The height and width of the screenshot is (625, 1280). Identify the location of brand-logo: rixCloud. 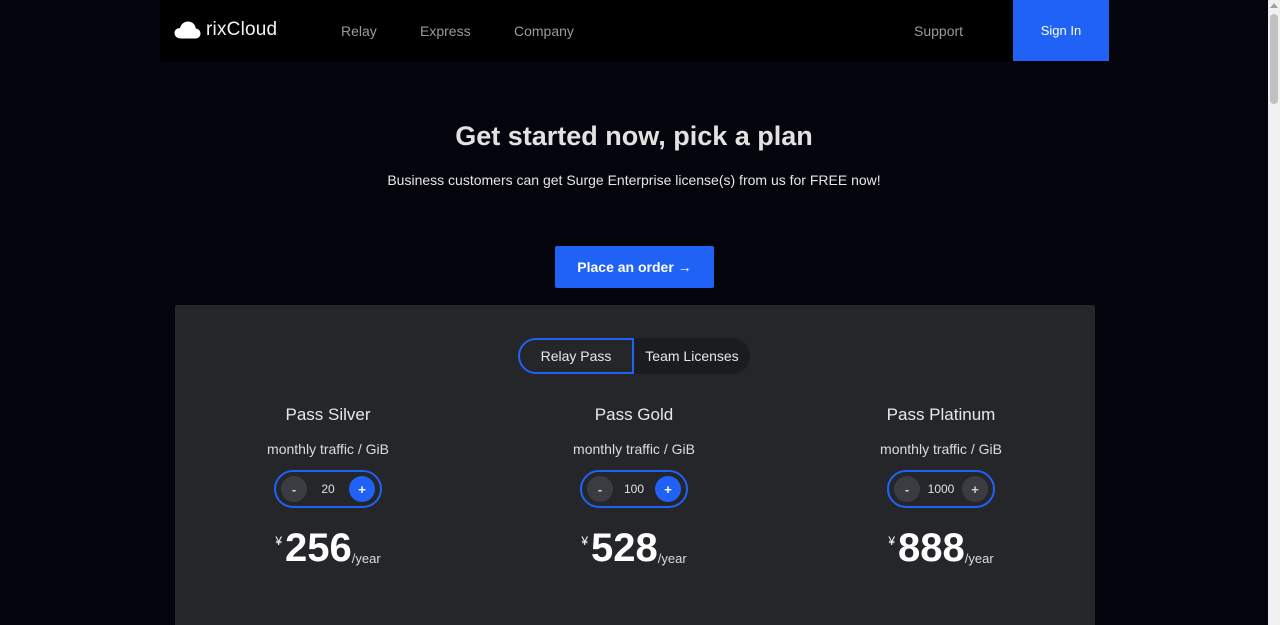
(225, 30).